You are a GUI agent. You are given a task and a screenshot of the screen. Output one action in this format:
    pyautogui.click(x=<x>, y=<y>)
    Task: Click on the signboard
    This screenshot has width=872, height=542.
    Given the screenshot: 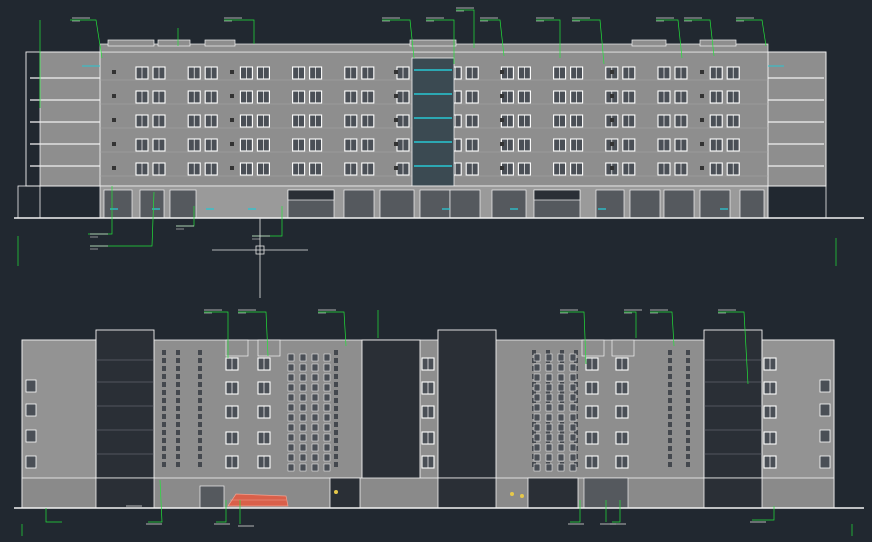 What is the action you would take?
    pyautogui.click(x=311, y=195)
    